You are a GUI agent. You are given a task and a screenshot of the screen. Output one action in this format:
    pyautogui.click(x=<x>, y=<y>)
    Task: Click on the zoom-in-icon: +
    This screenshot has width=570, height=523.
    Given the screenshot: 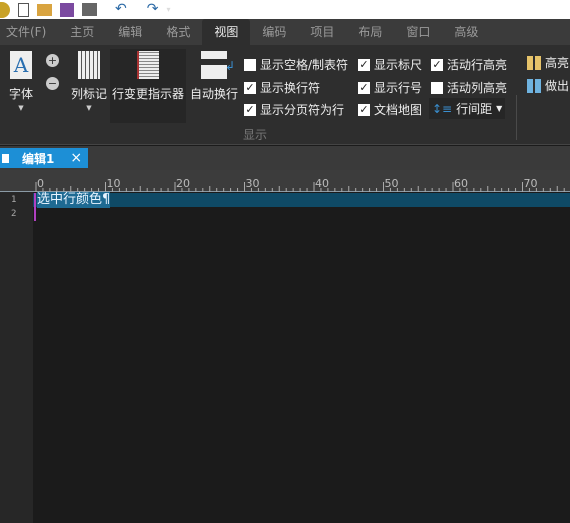 What is the action you would take?
    pyautogui.click(x=52, y=60)
    